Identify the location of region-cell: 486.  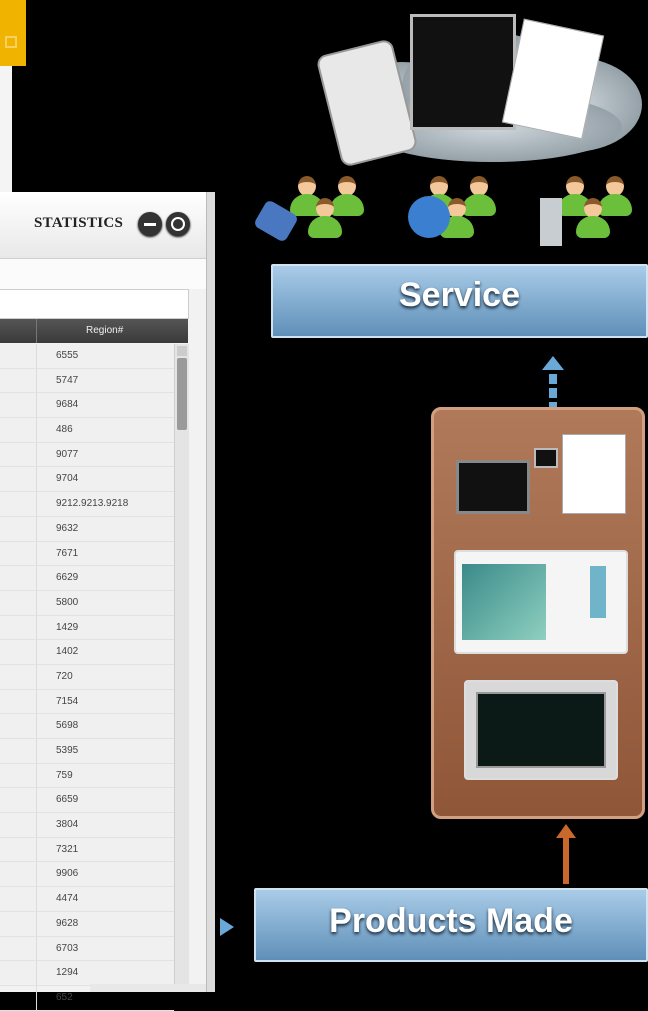
(64, 430).